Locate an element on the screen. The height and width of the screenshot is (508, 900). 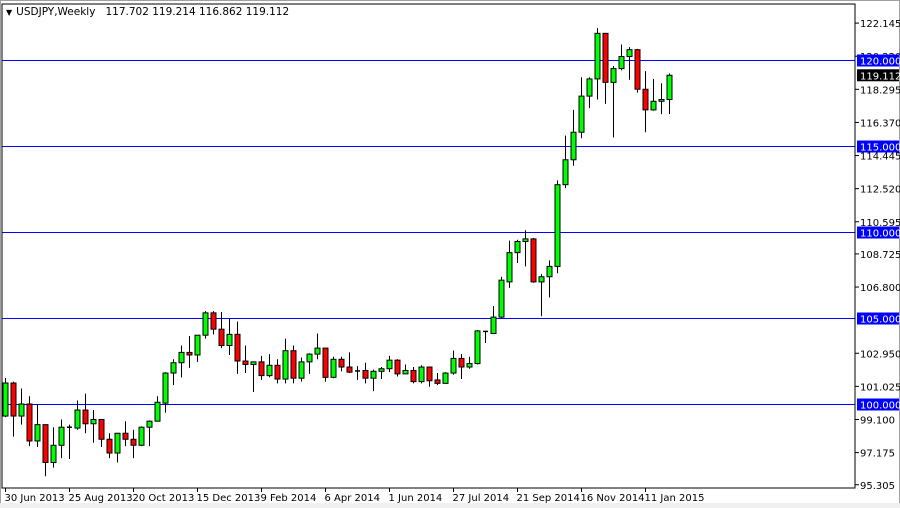
level-label: 100.000 is located at coordinates (880, 406).